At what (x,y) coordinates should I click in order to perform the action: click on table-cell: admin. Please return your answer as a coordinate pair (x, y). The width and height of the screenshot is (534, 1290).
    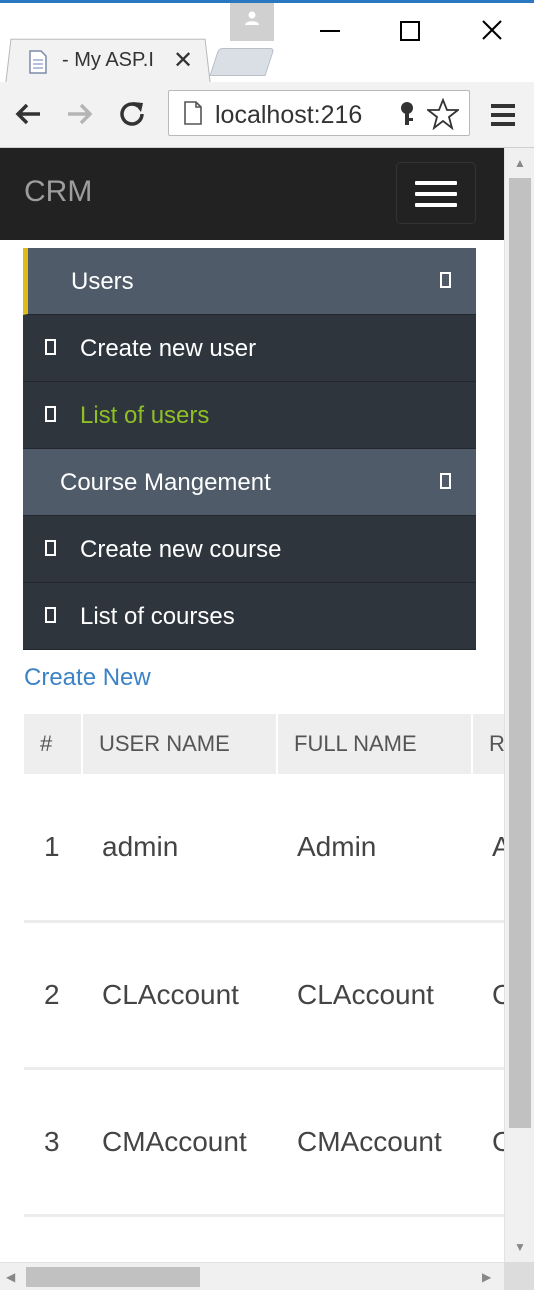
    Looking at the image, I should click on (140, 846).